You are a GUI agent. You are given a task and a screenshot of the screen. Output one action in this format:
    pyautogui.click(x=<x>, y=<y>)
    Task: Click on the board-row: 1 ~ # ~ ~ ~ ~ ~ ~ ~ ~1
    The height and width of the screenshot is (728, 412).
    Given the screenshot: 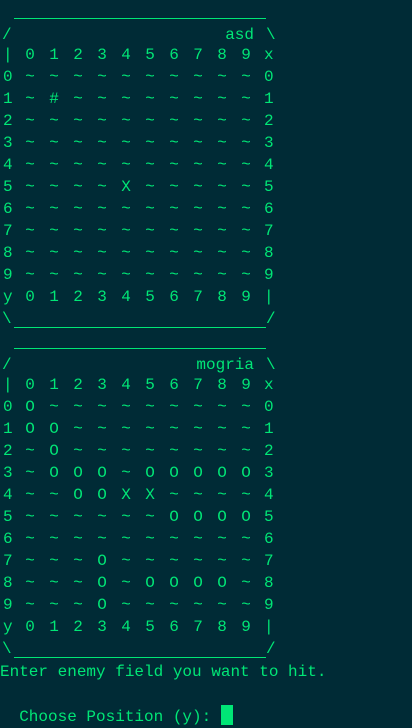 What is the action you would take?
    pyautogui.click(x=145, y=99)
    